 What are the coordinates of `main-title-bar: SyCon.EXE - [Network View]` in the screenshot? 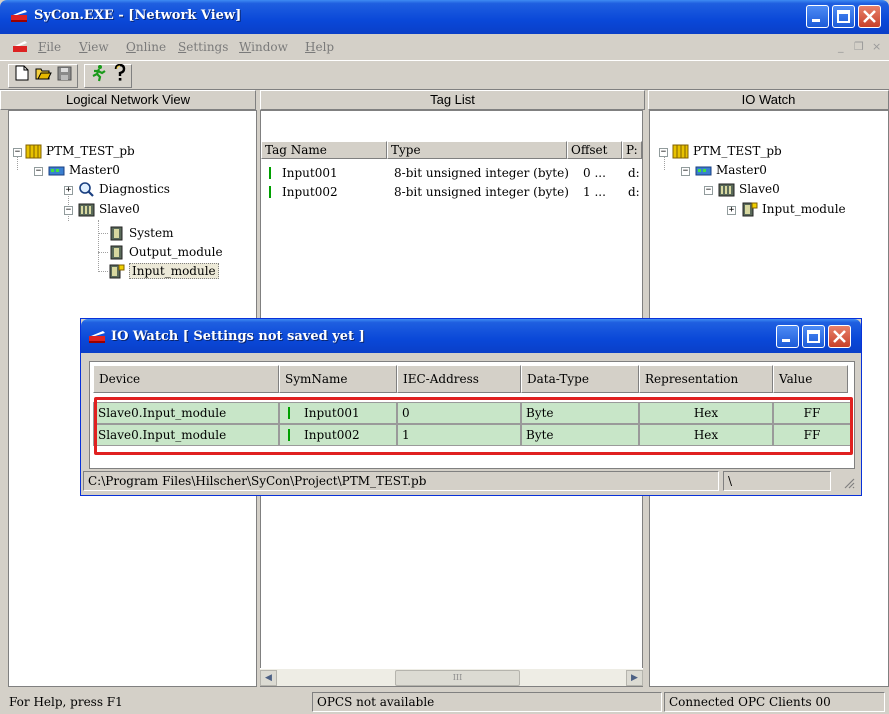 It's located at (444, 17).